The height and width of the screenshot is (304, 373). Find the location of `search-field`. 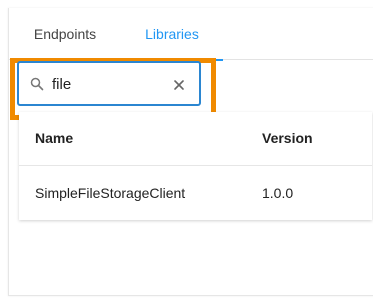

search-field is located at coordinates (109, 83).